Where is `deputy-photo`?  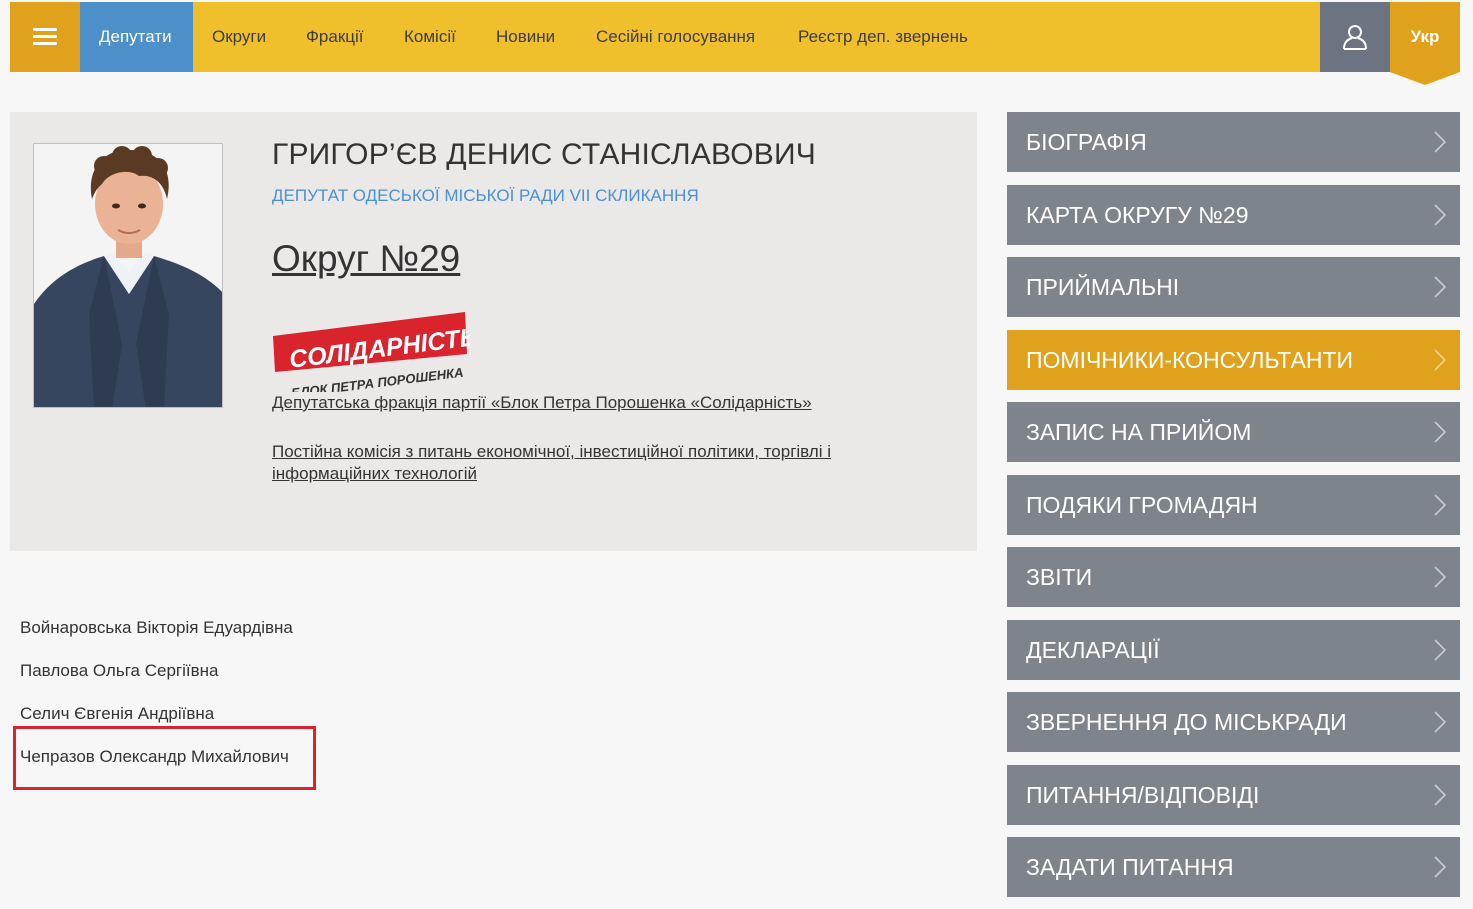 deputy-photo is located at coordinates (128, 275).